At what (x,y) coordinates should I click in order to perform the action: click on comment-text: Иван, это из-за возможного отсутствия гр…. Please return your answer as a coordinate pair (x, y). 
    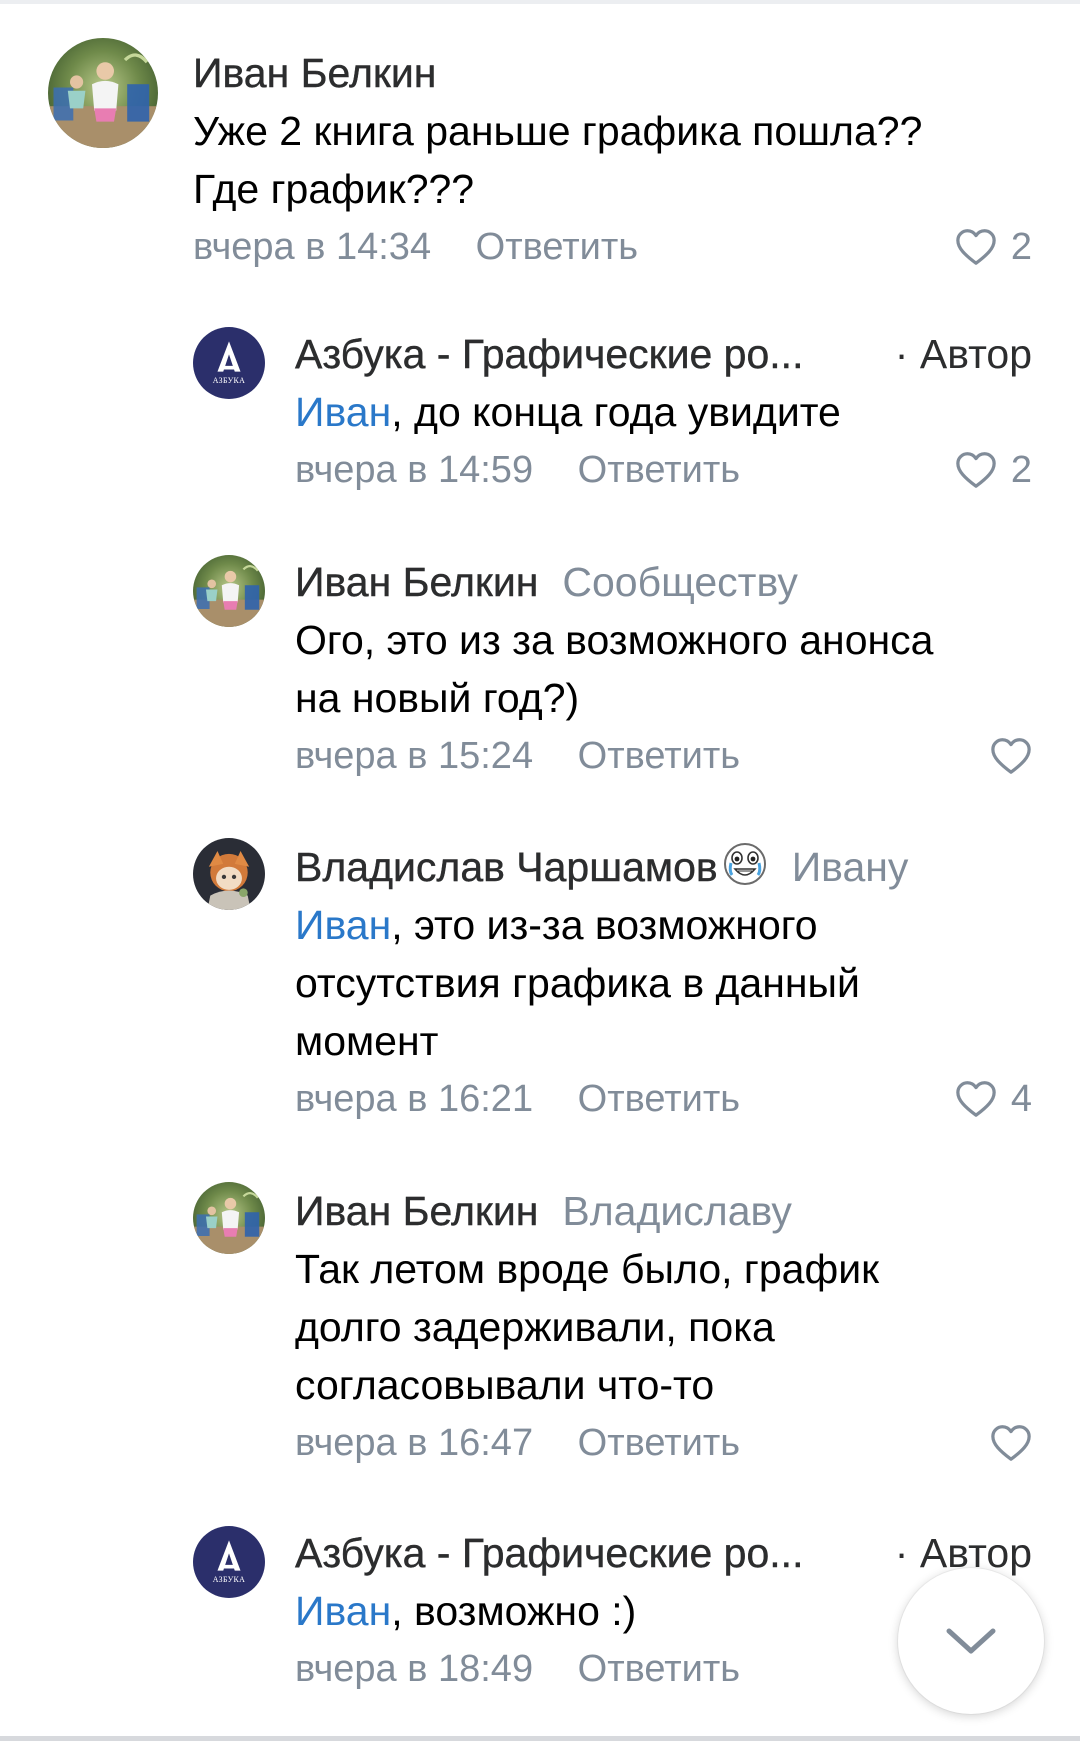
    Looking at the image, I should click on (663, 983).